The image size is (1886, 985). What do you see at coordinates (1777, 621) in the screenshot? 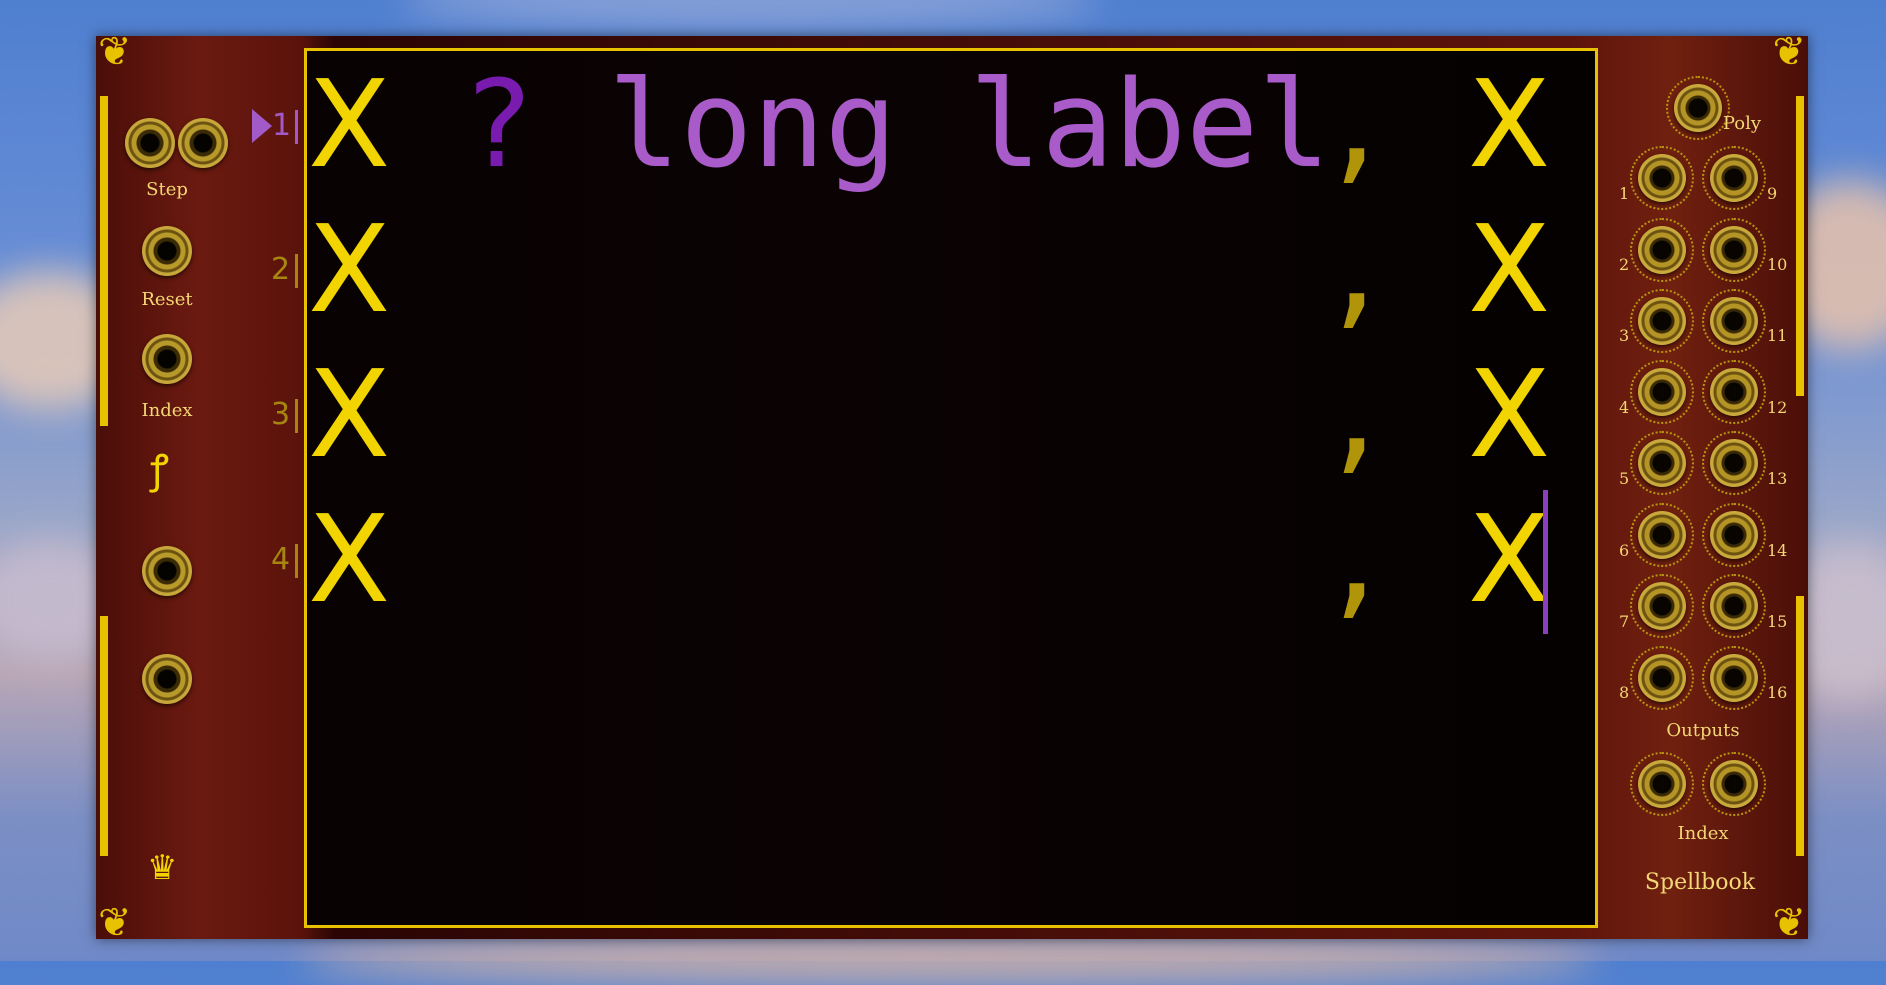
I see `output-number: 15` at bounding box center [1777, 621].